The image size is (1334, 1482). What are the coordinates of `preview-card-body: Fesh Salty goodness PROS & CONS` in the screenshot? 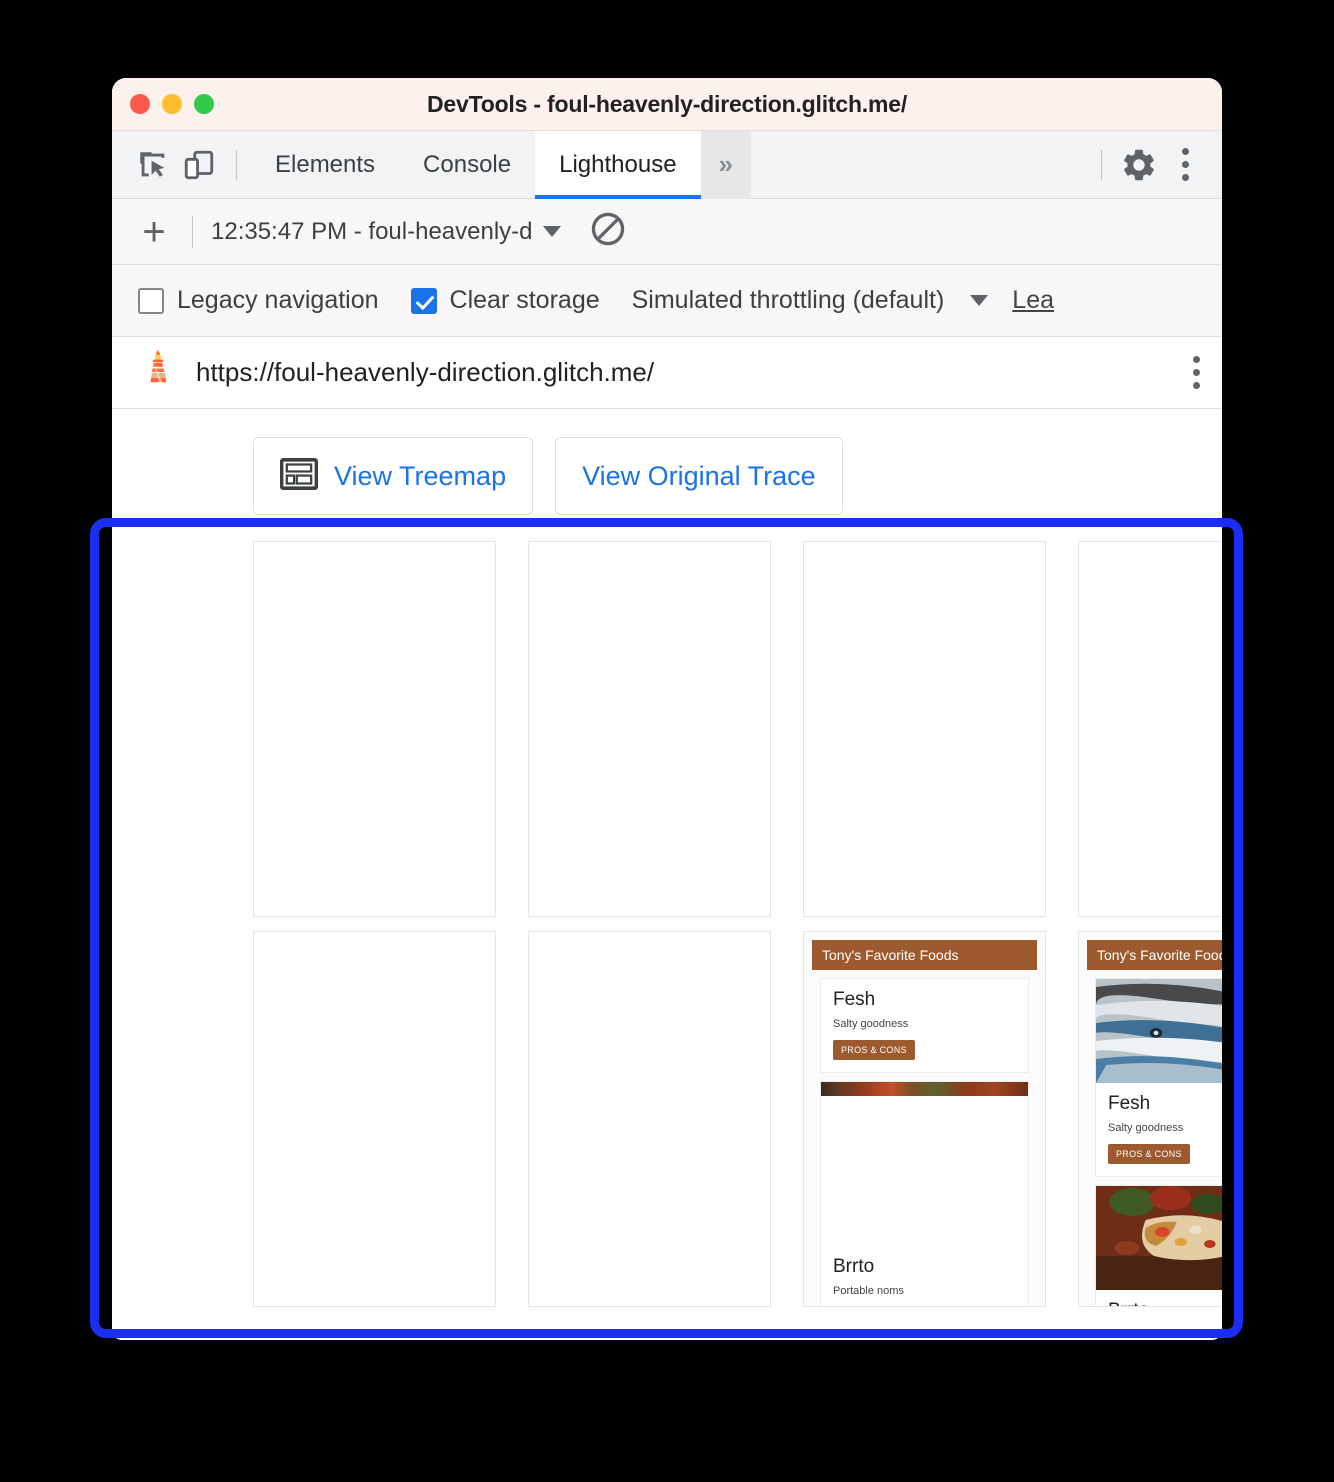 It's located at (924, 1025).